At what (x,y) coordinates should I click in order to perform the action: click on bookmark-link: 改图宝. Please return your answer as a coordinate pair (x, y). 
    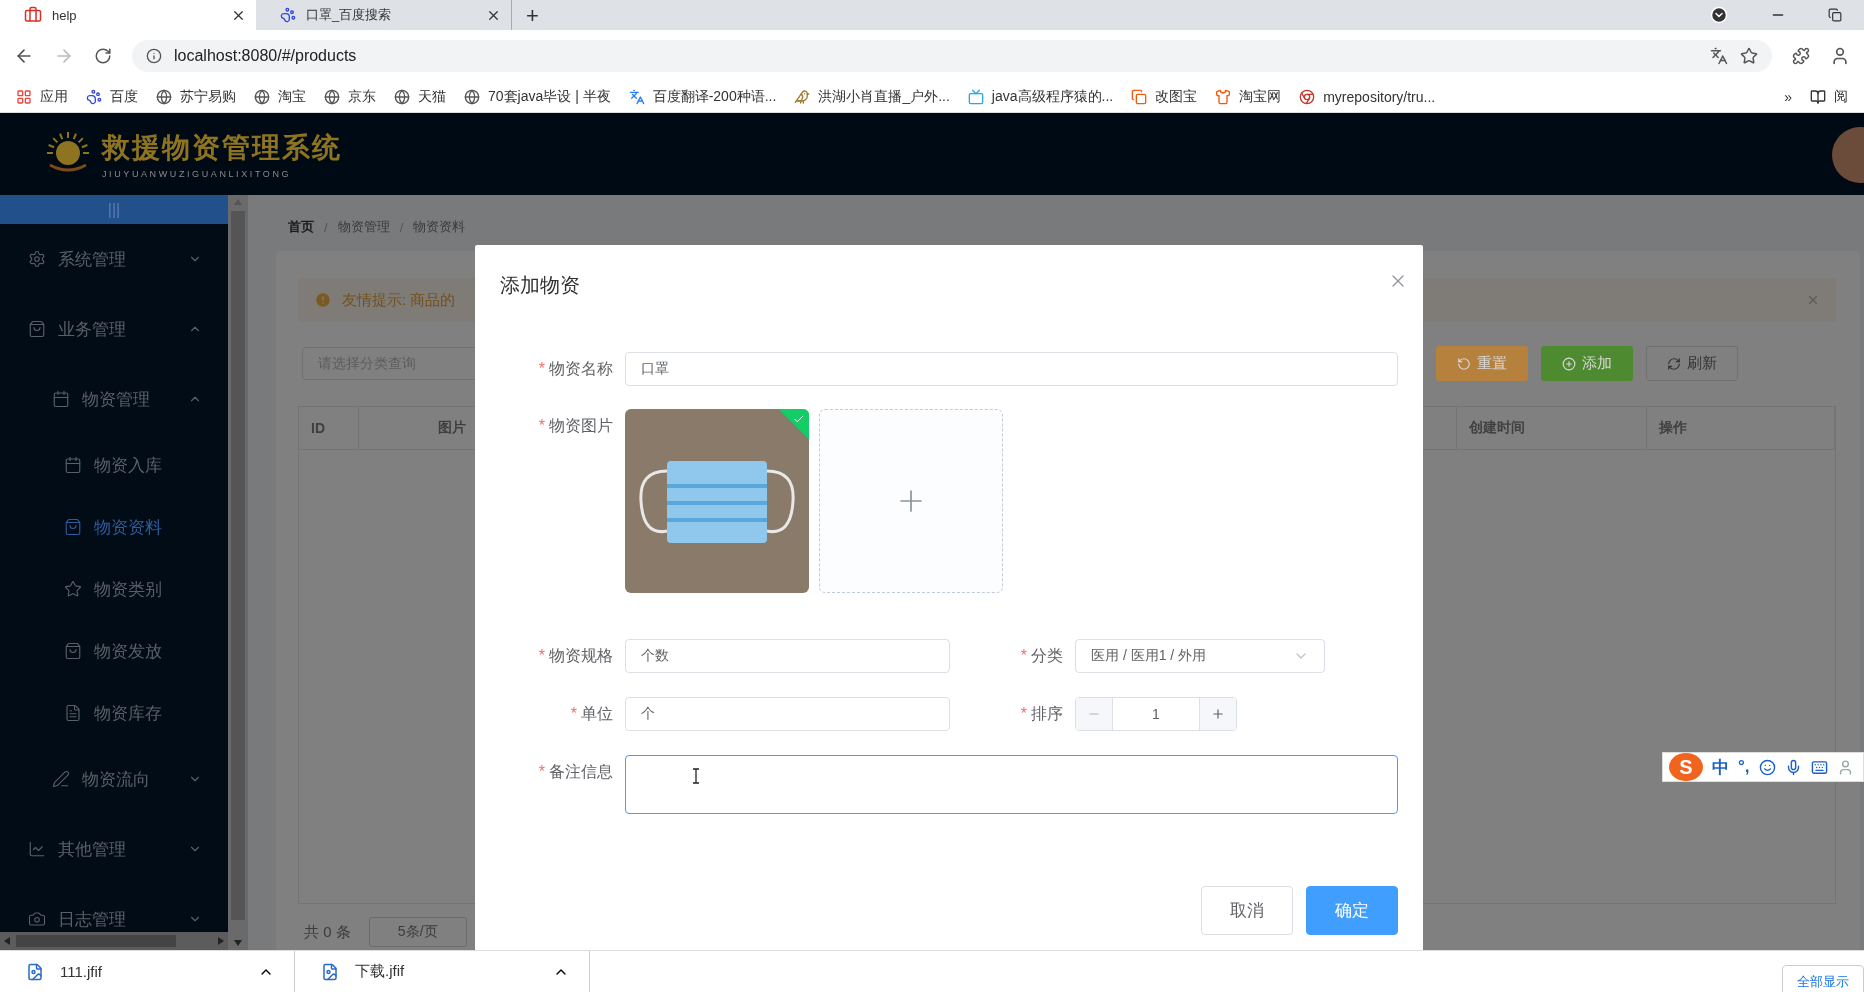
    Looking at the image, I should click on (1176, 96).